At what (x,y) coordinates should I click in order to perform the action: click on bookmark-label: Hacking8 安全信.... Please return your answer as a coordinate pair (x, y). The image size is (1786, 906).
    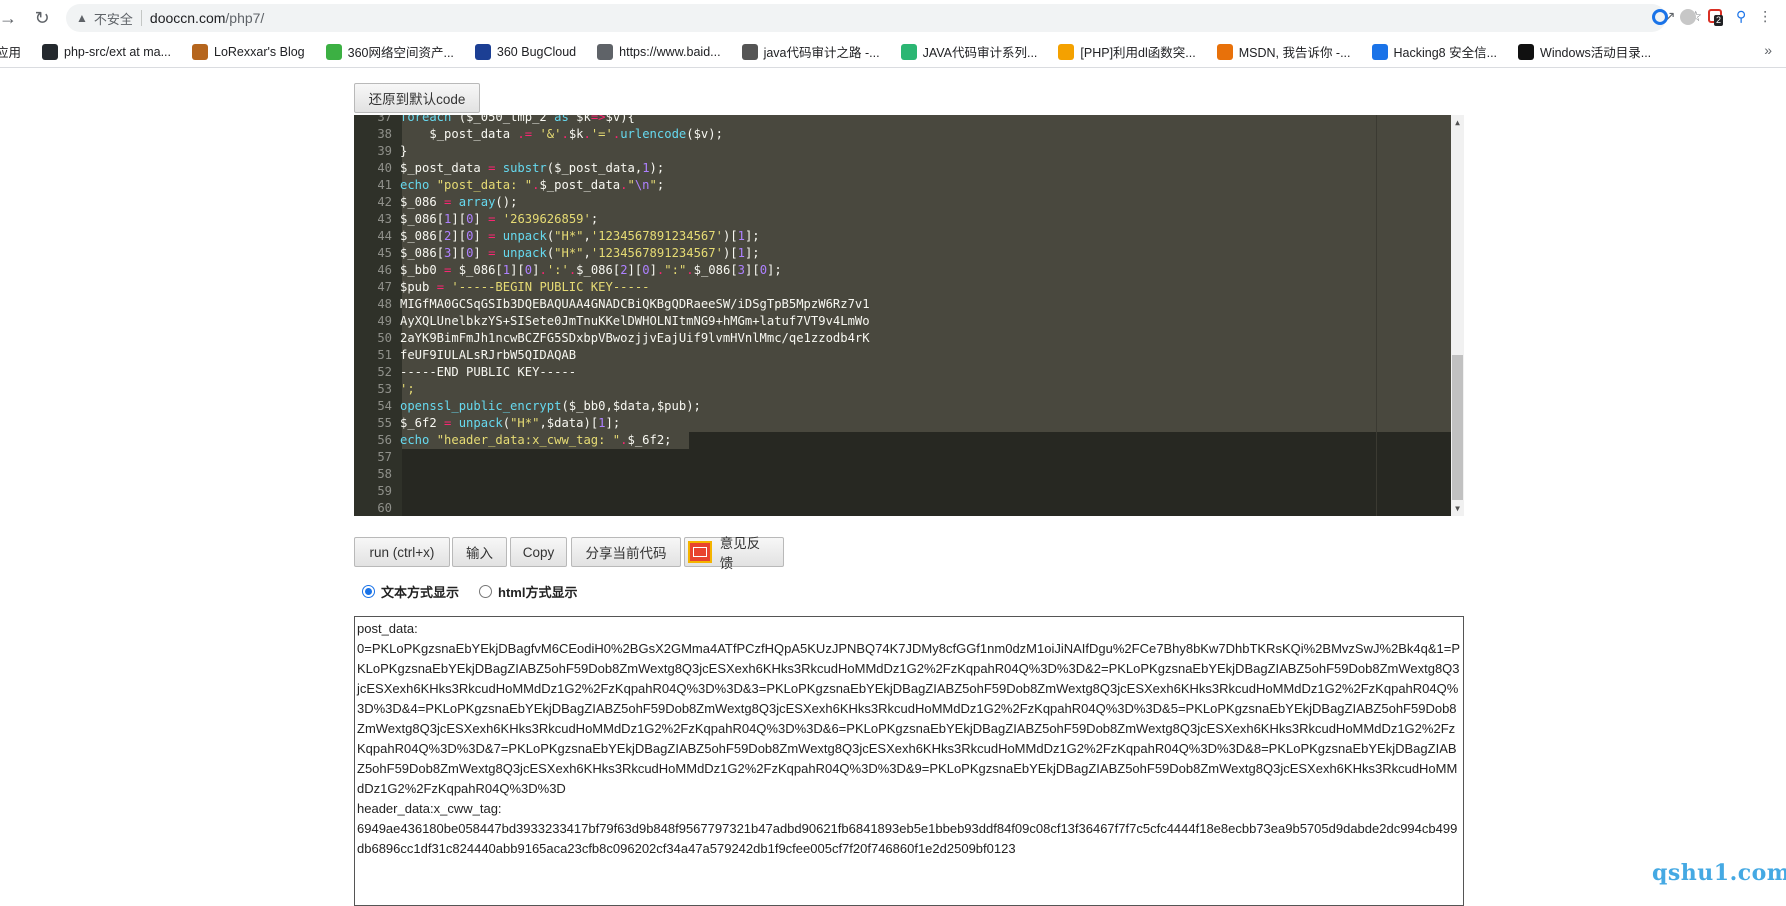
    Looking at the image, I should click on (1445, 53).